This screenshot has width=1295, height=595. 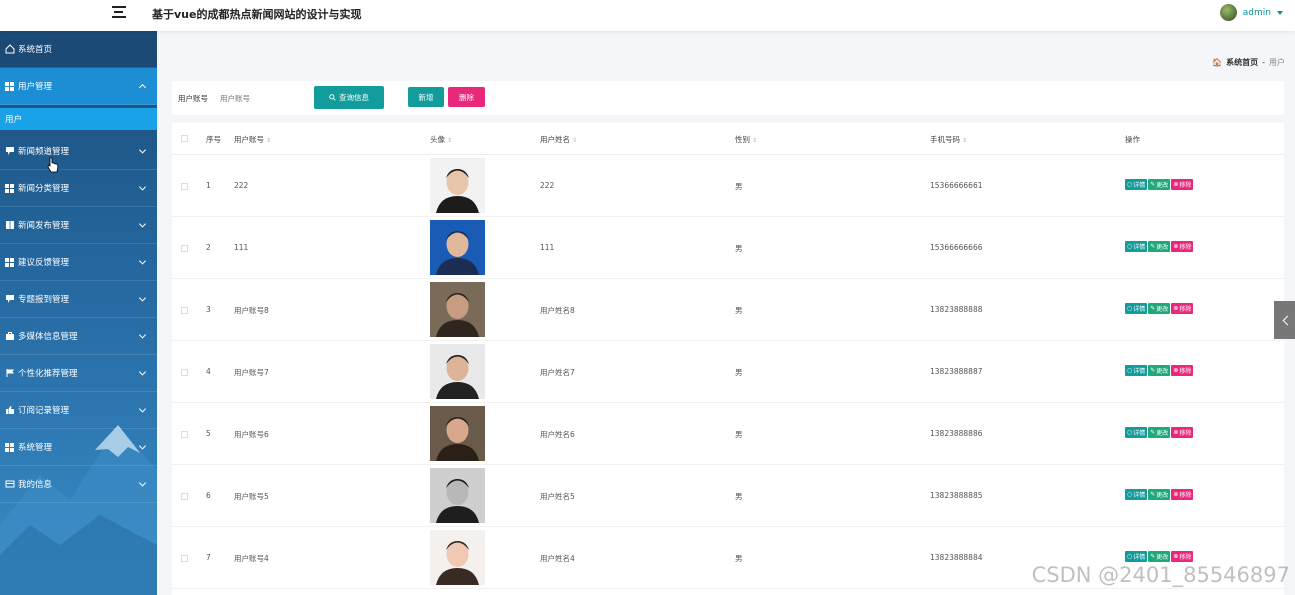 What do you see at coordinates (78, 484) in the screenshot?
I see `sidebar-item-11: 我的信息` at bounding box center [78, 484].